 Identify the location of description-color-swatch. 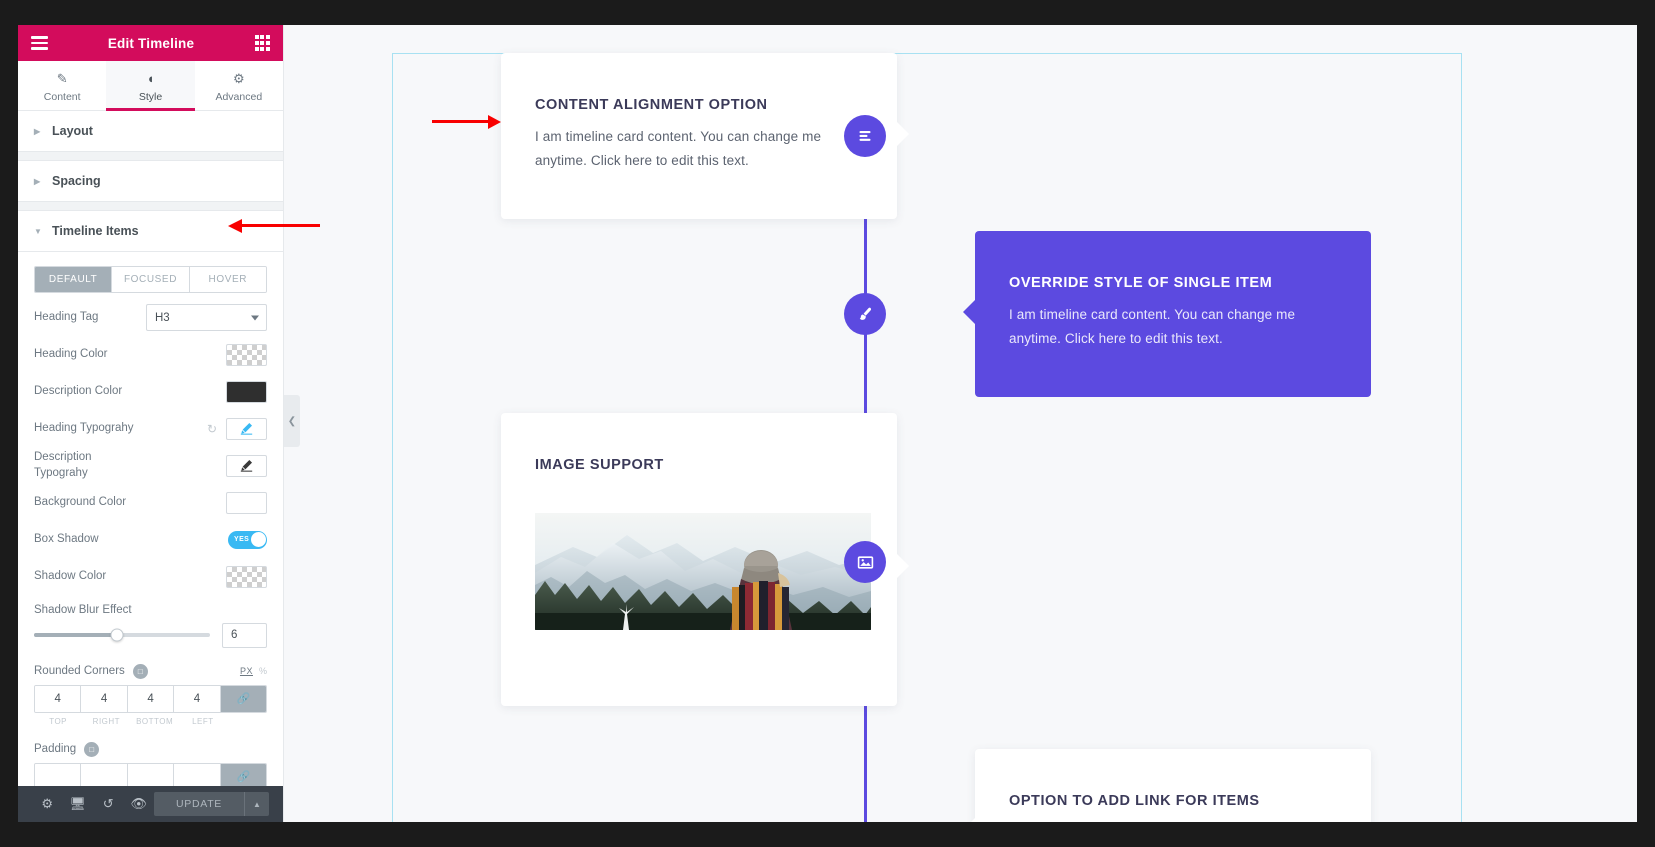
(246, 391).